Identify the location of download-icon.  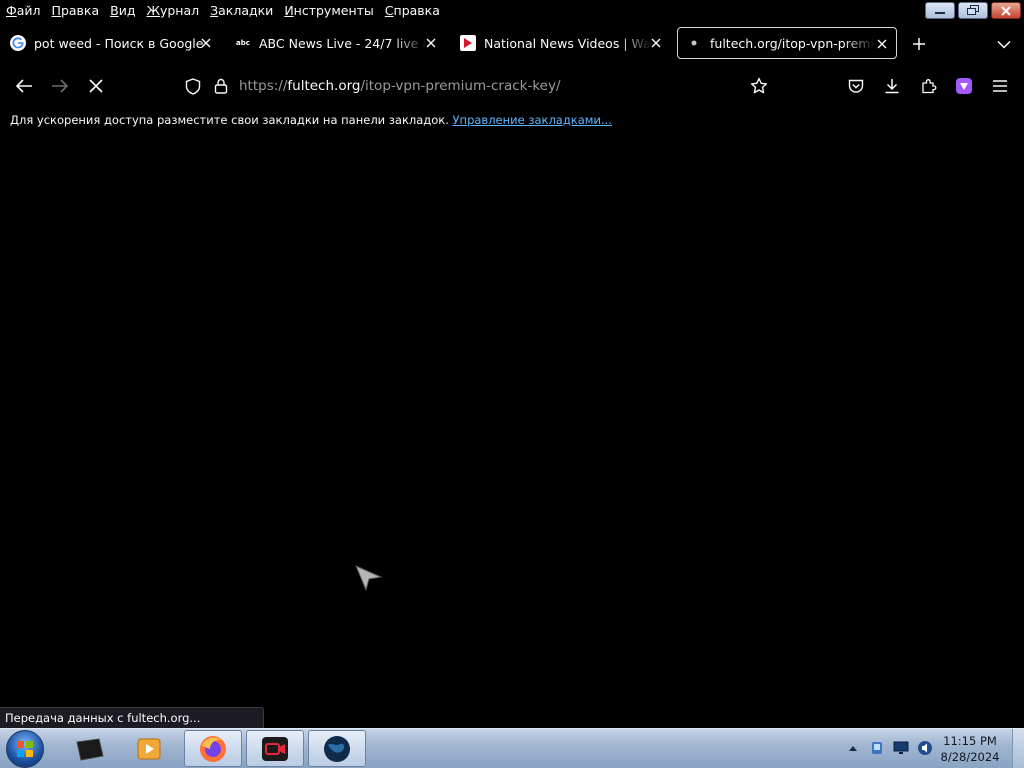
(892, 86).